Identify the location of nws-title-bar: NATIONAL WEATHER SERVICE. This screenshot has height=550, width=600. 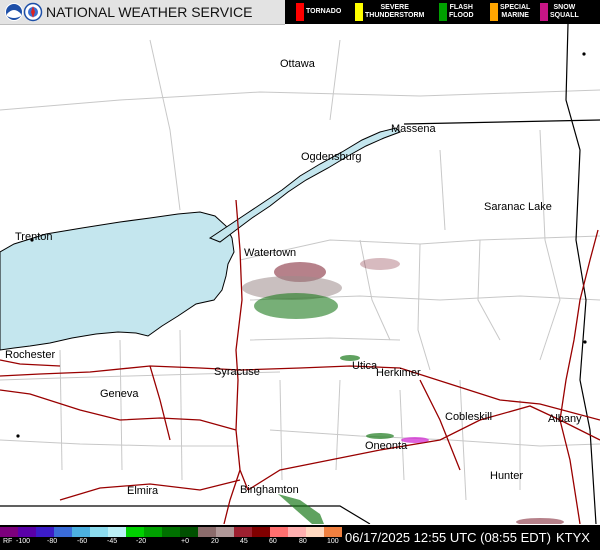
(142, 12).